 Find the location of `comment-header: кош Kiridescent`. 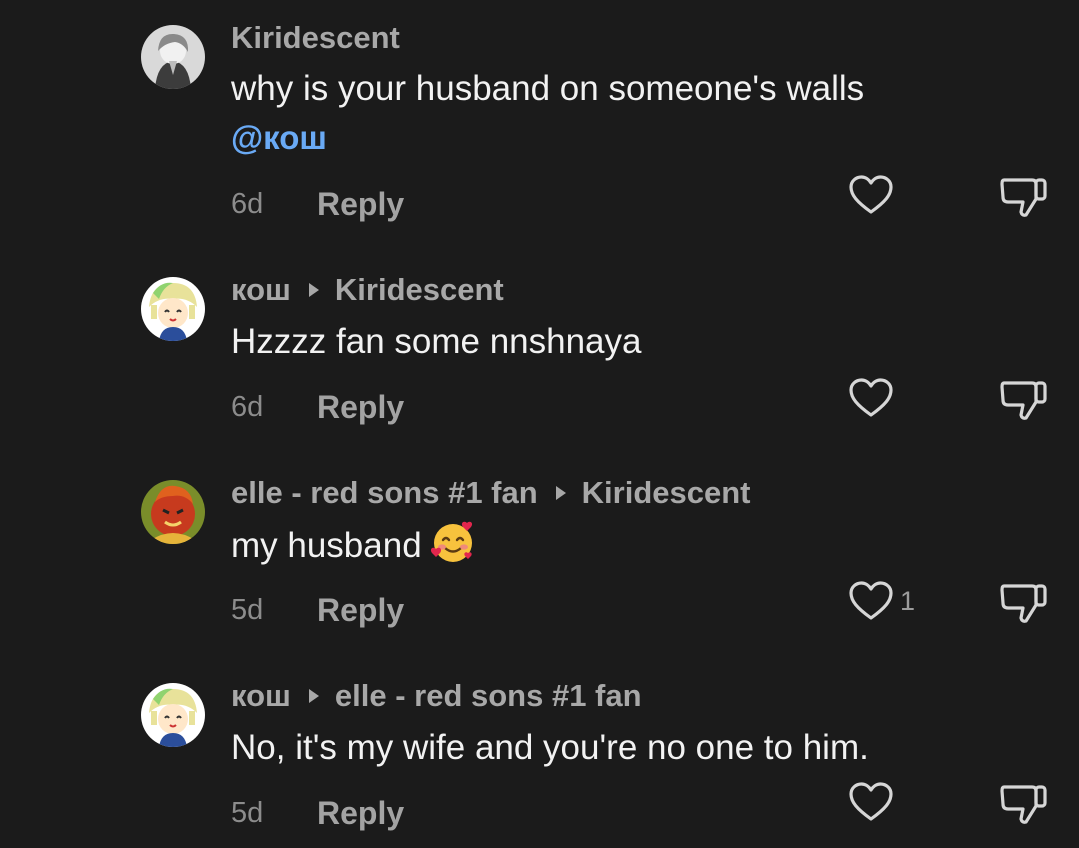

comment-header: кош Kiridescent is located at coordinates (367, 290).